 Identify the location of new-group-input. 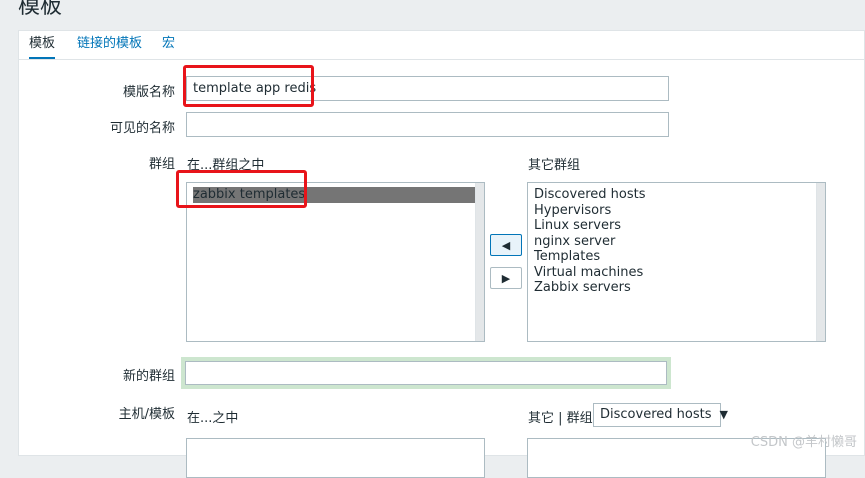
(426, 373).